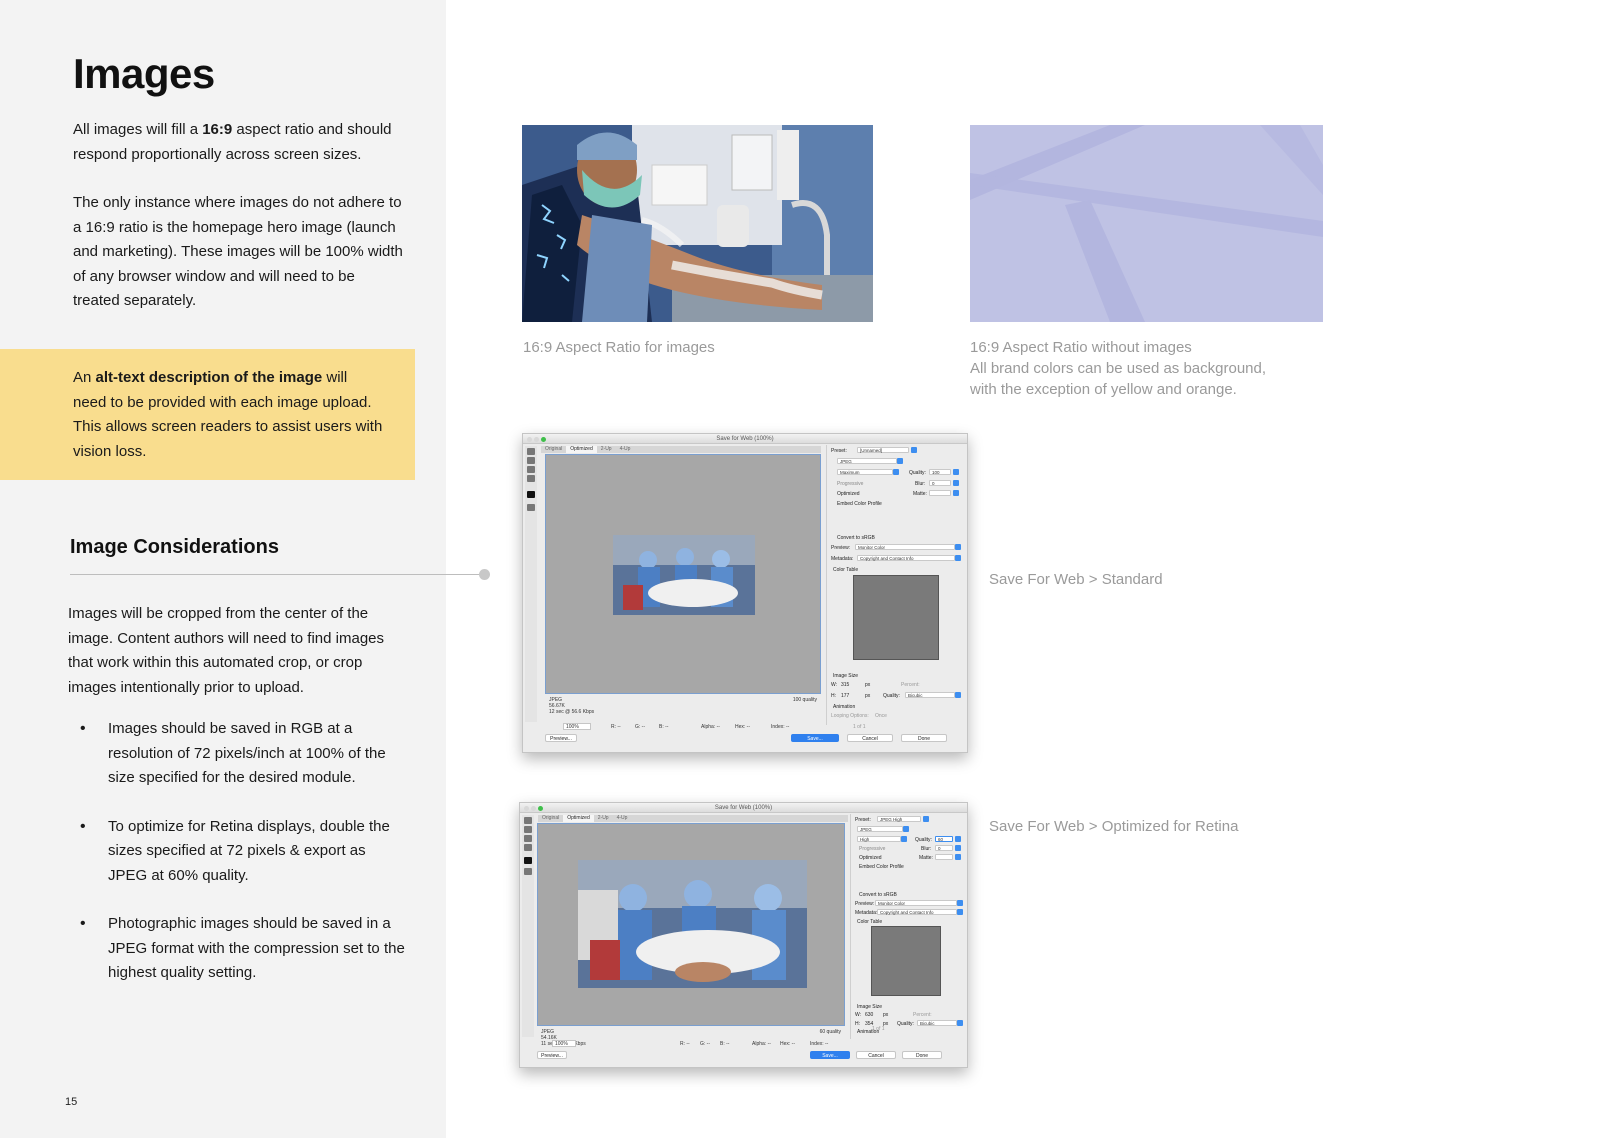 The width and height of the screenshot is (1600, 1138). What do you see at coordinates (881, 716) in the screenshot?
I see `looping-select: Once` at bounding box center [881, 716].